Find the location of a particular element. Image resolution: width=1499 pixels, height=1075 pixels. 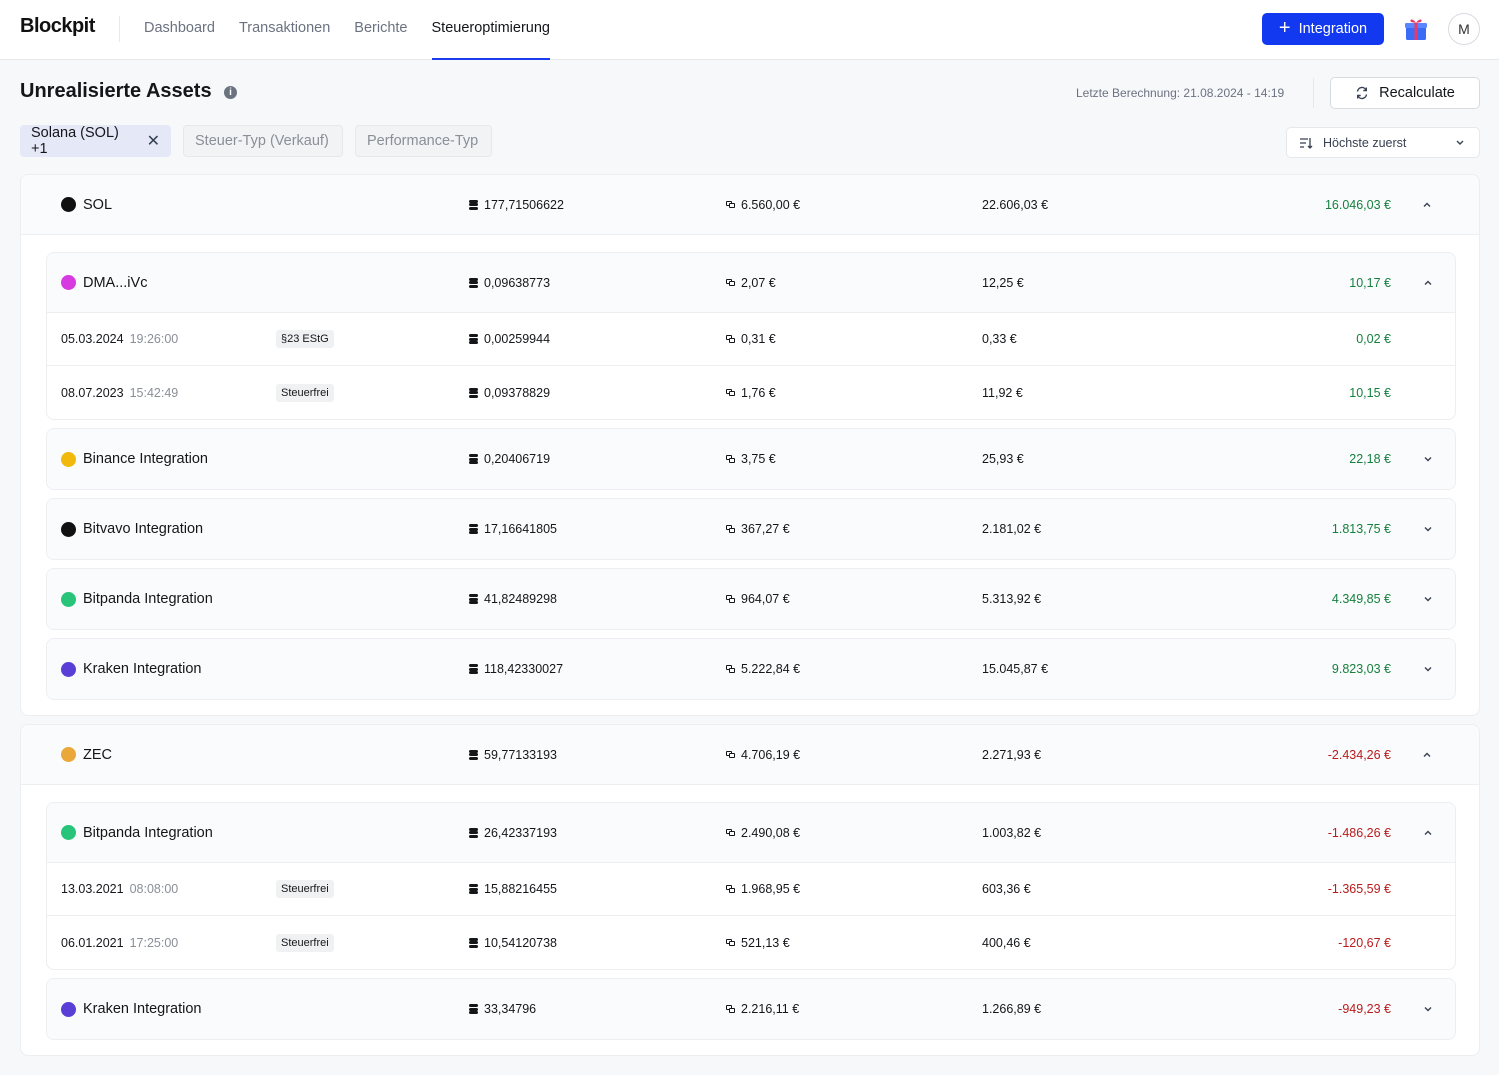

gift-icon is located at coordinates (1416, 29).